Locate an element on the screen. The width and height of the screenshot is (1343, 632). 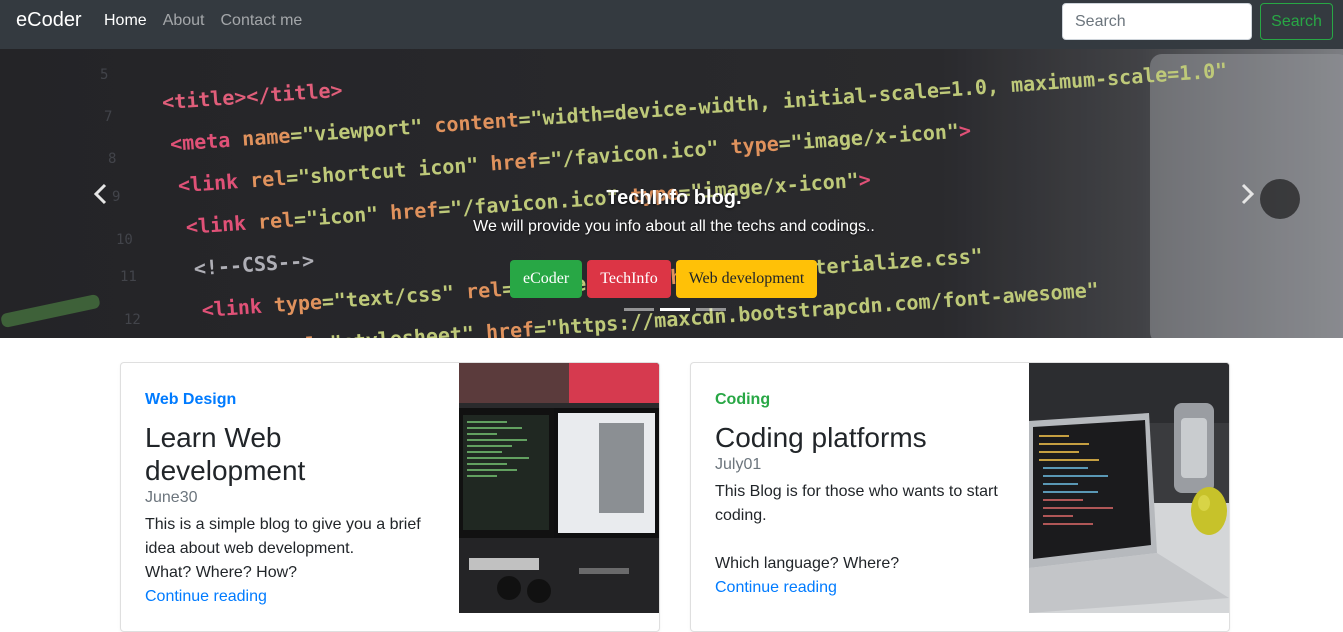
card-category: Coding is located at coordinates (743, 399).